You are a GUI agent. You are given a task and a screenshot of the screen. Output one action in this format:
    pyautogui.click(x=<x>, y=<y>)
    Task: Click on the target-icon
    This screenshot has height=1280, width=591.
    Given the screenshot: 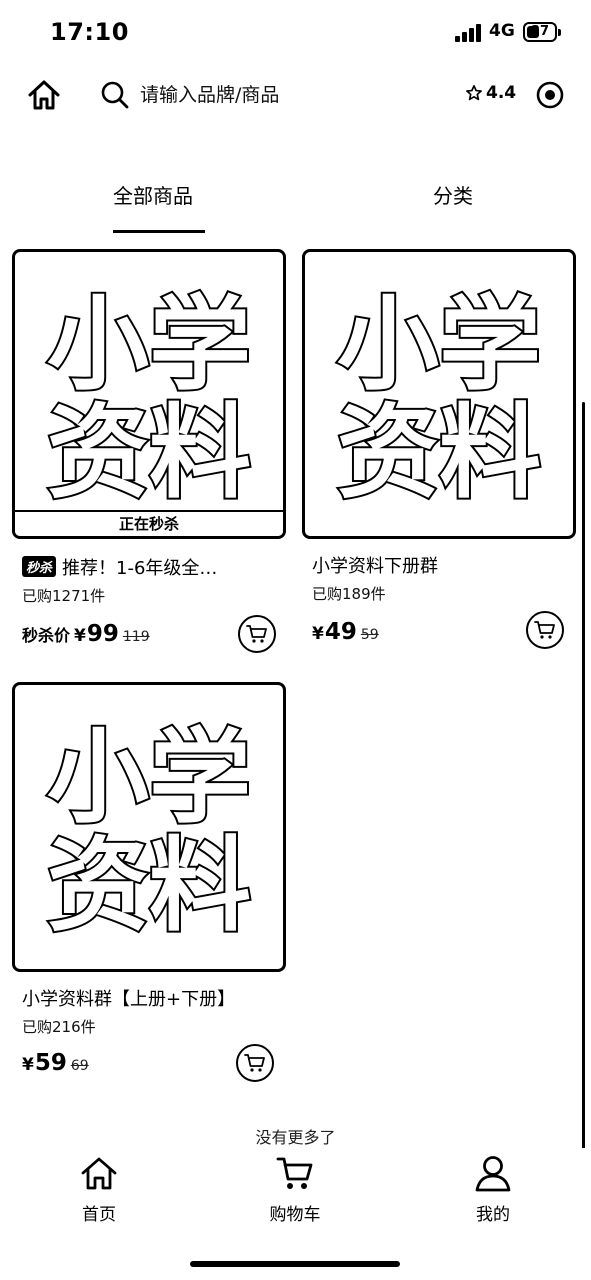 What is the action you would take?
    pyautogui.click(x=550, y=95)
    